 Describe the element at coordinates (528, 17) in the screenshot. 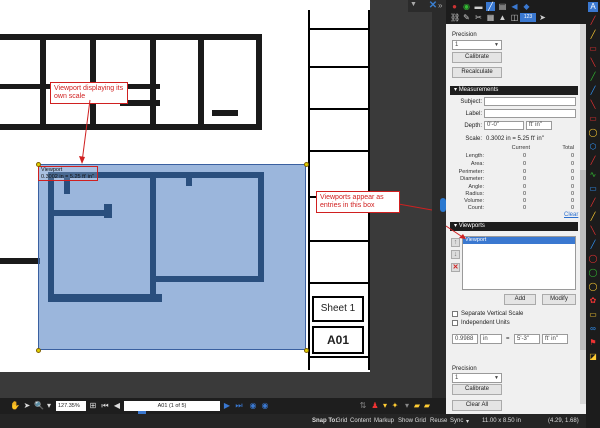

I see `count-badge: 123` at that location.